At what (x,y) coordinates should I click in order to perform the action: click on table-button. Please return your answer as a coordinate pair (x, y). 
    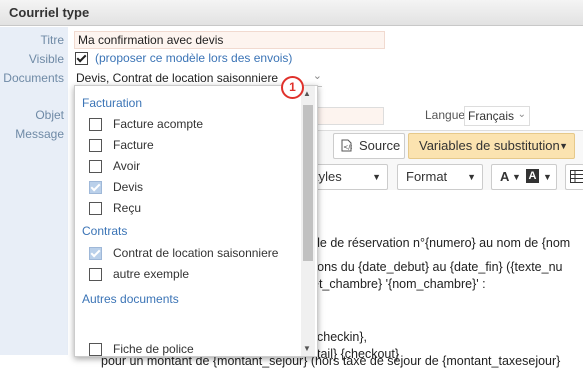
    Looking at the image, I should click on (574, 177).